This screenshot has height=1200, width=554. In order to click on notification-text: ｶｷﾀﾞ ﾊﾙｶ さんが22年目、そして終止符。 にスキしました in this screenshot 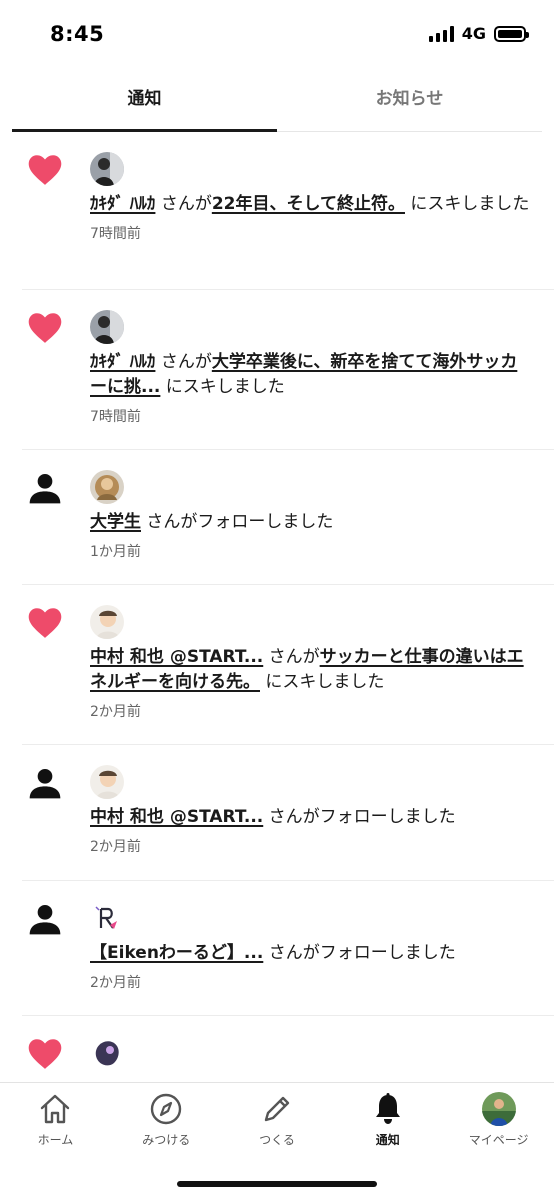, I will do `click(310, 204)`.